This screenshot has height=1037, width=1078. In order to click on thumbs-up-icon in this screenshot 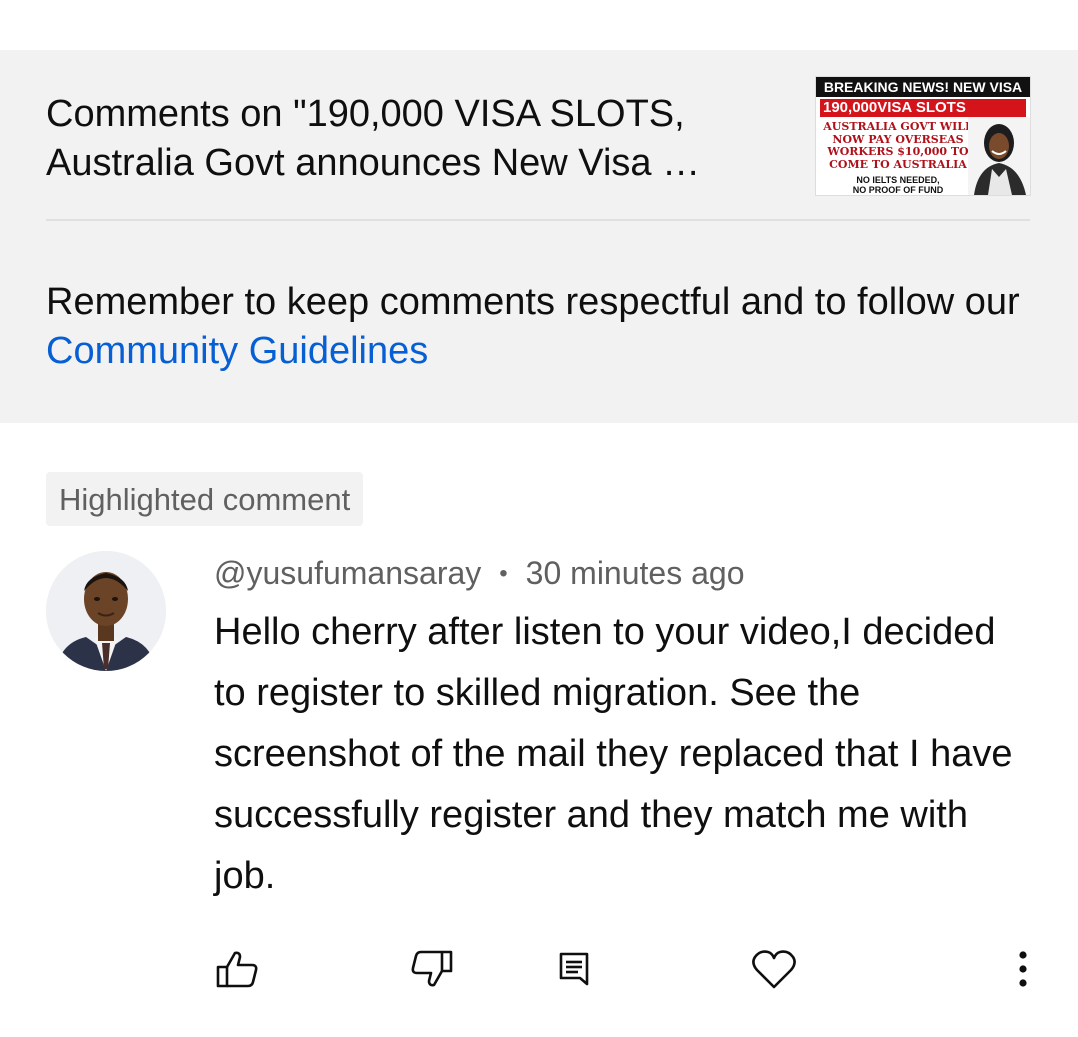, I will do `click(237, 969)`.